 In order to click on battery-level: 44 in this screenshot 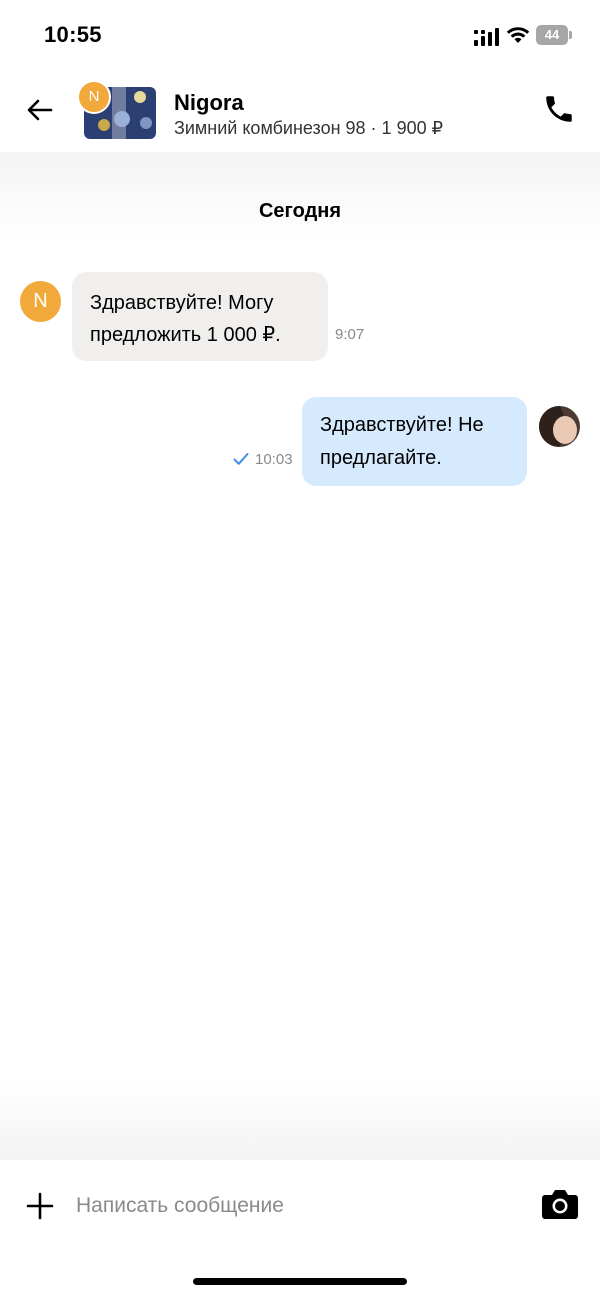, I will do `click(552, 34)`.